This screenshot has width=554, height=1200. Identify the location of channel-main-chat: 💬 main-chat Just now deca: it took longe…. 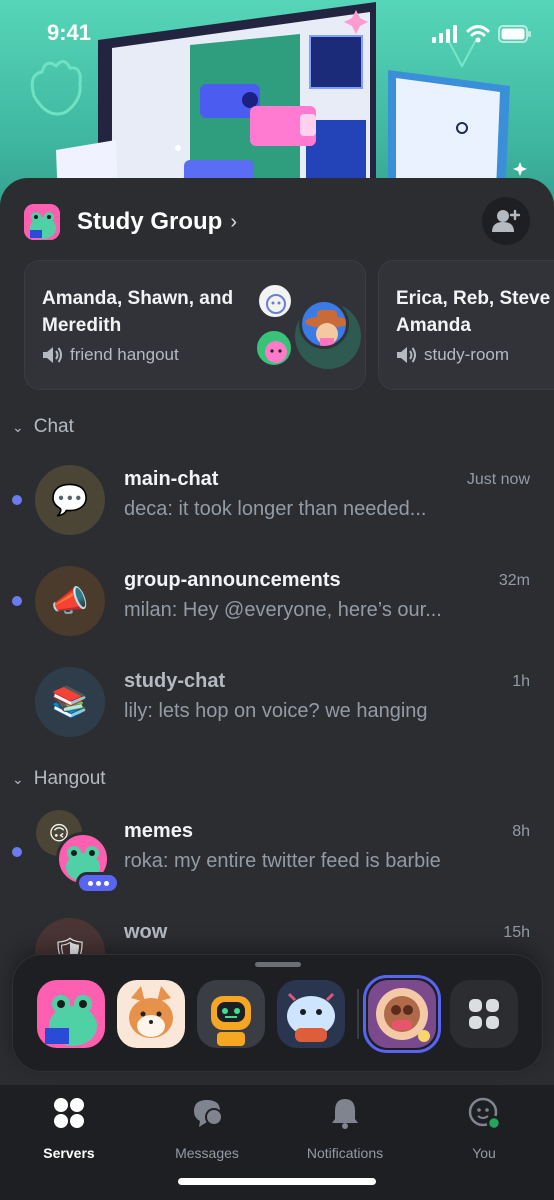
(277, 501).